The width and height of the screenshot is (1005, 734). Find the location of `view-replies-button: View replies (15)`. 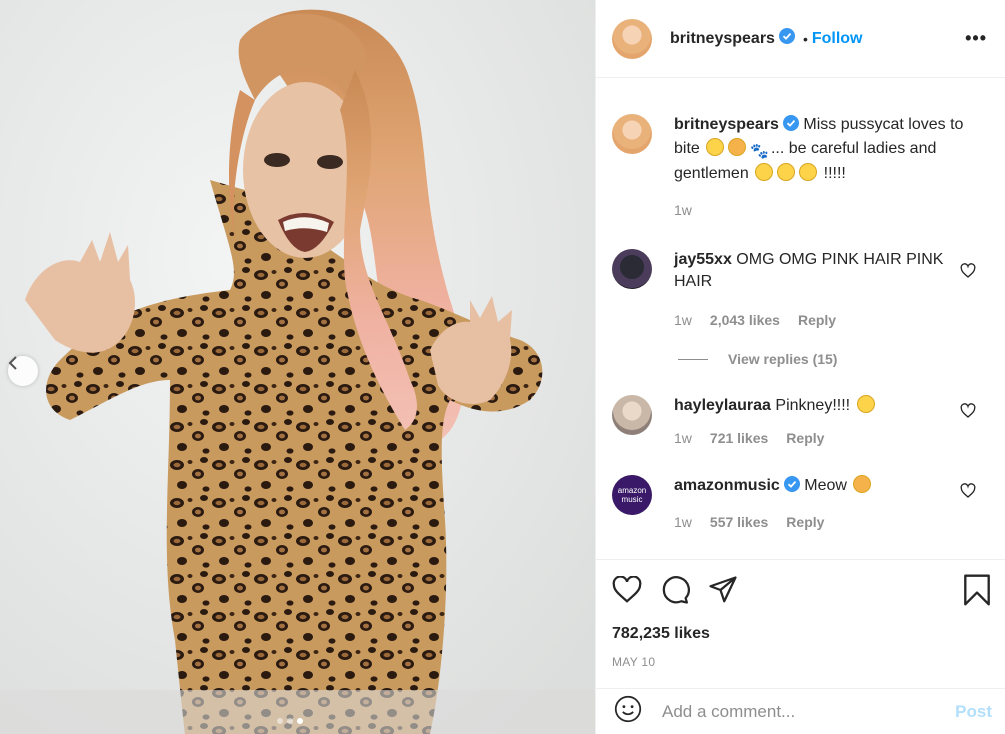

view-replies-button: View replies (15) is located at coordinates (841, 359).